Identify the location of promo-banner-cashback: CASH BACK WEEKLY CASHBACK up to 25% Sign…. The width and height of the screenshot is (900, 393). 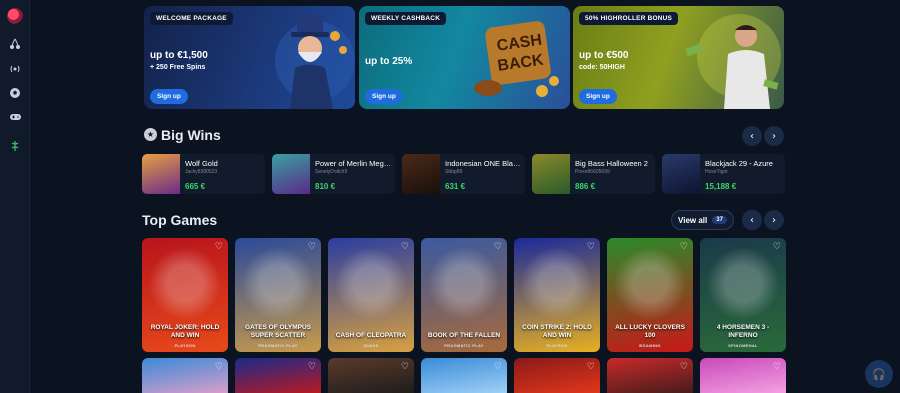
(464, 57).